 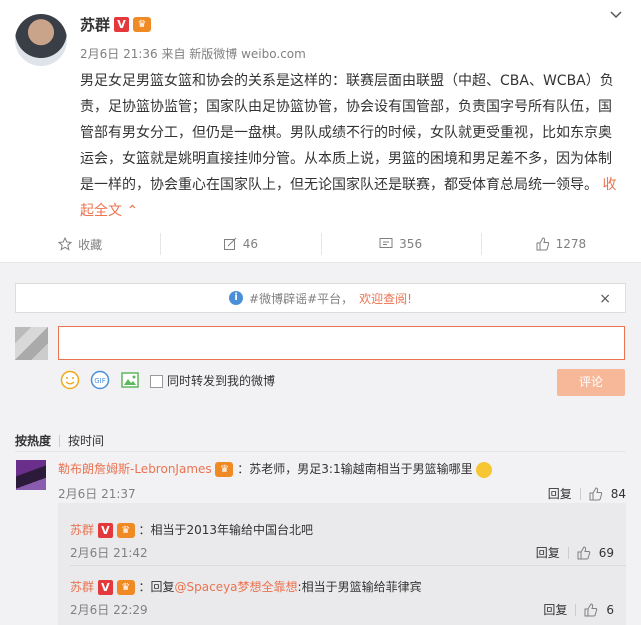 I want to click on reply-ops: 回复 6, so click(x=578, y=609).